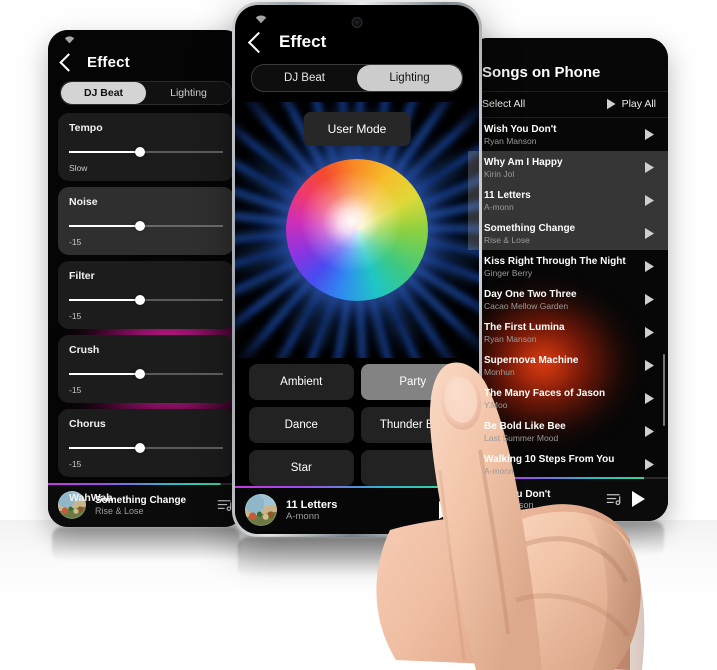  I want to click on effect-name: Chorus, so click(87, 424).